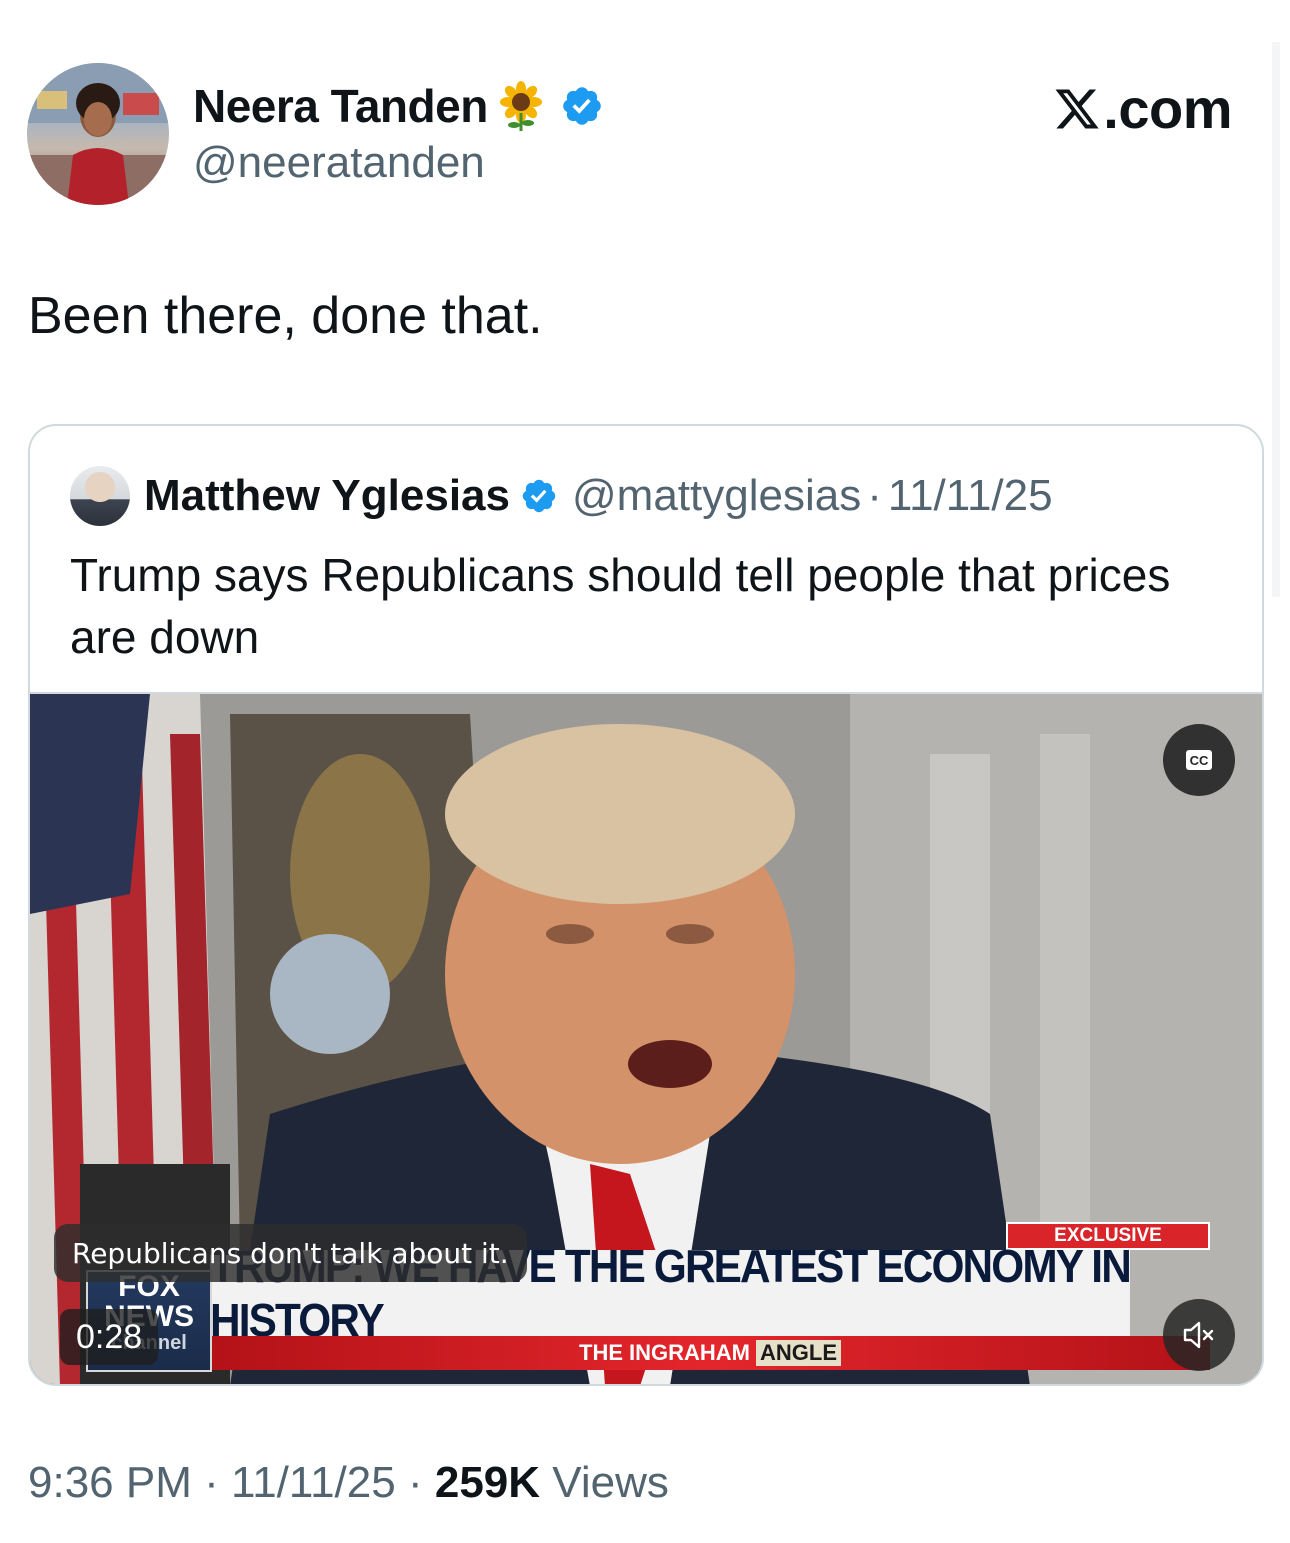 This screenshot has width=1290, height=1543. I want to click on author-avatar, so click(98, 134).